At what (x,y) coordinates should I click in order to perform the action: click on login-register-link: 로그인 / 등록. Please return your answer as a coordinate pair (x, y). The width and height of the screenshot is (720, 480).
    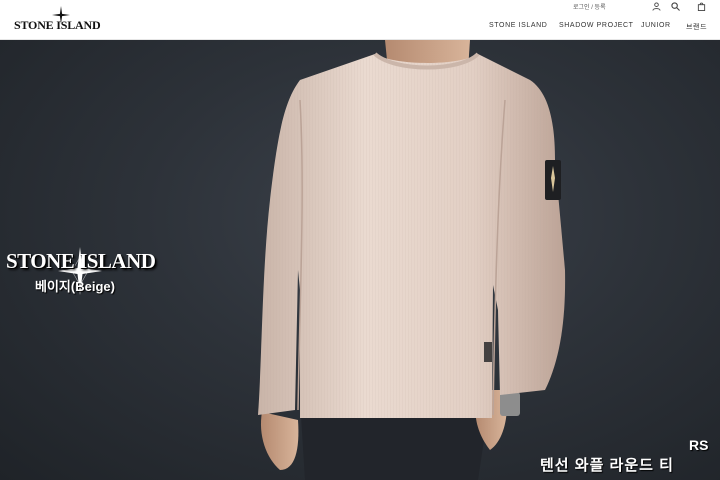
    Looking at the image, I should click on (589, 6).